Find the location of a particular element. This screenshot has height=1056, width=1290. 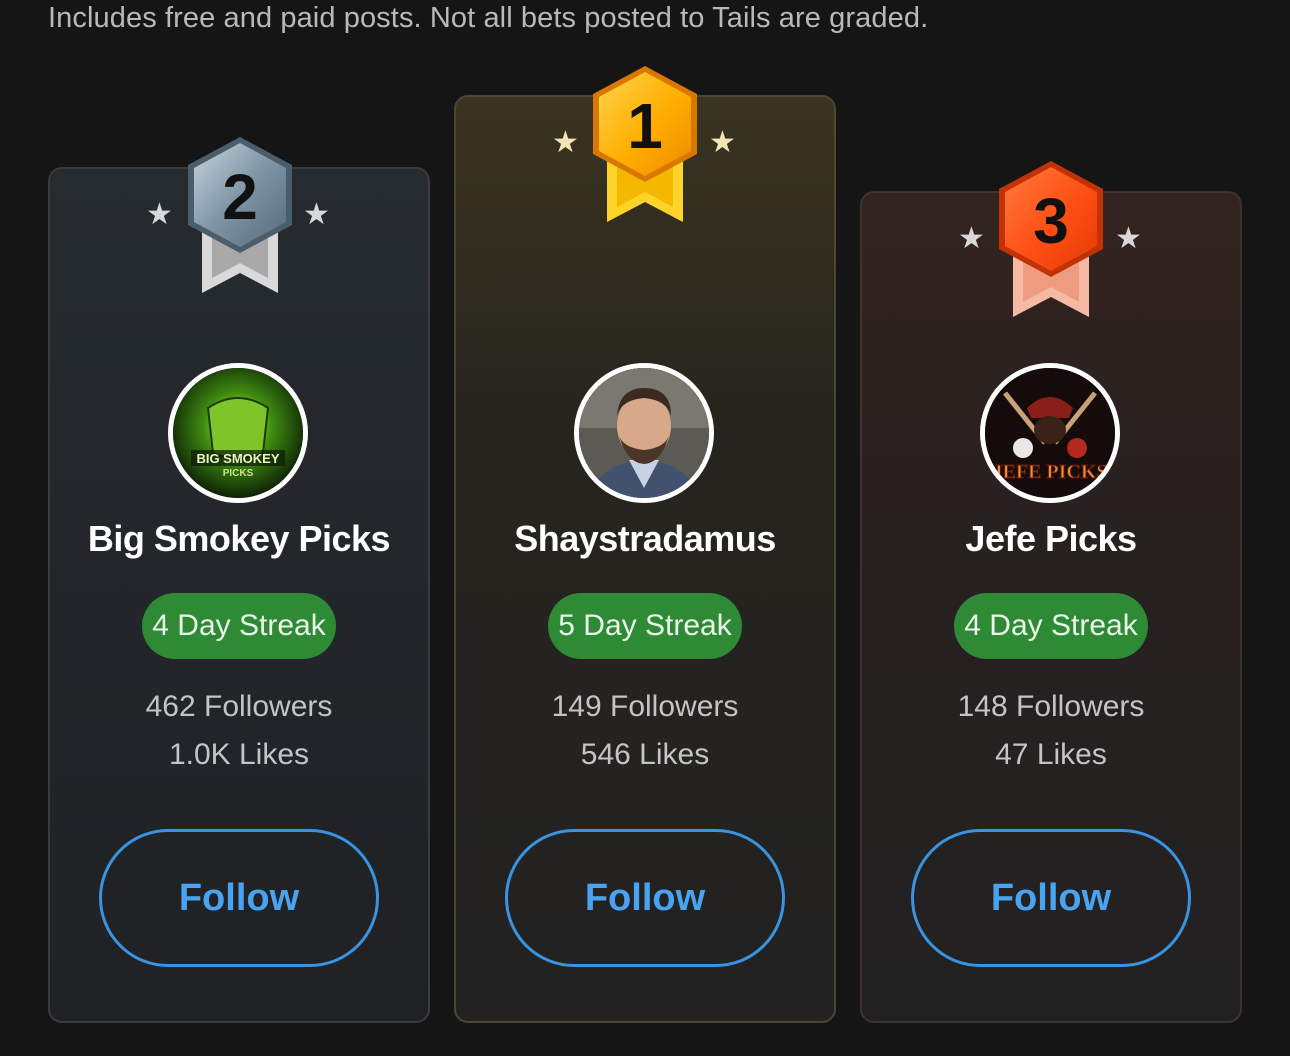

gold-medal-icon: 1 is located at coordinates (645, 147).